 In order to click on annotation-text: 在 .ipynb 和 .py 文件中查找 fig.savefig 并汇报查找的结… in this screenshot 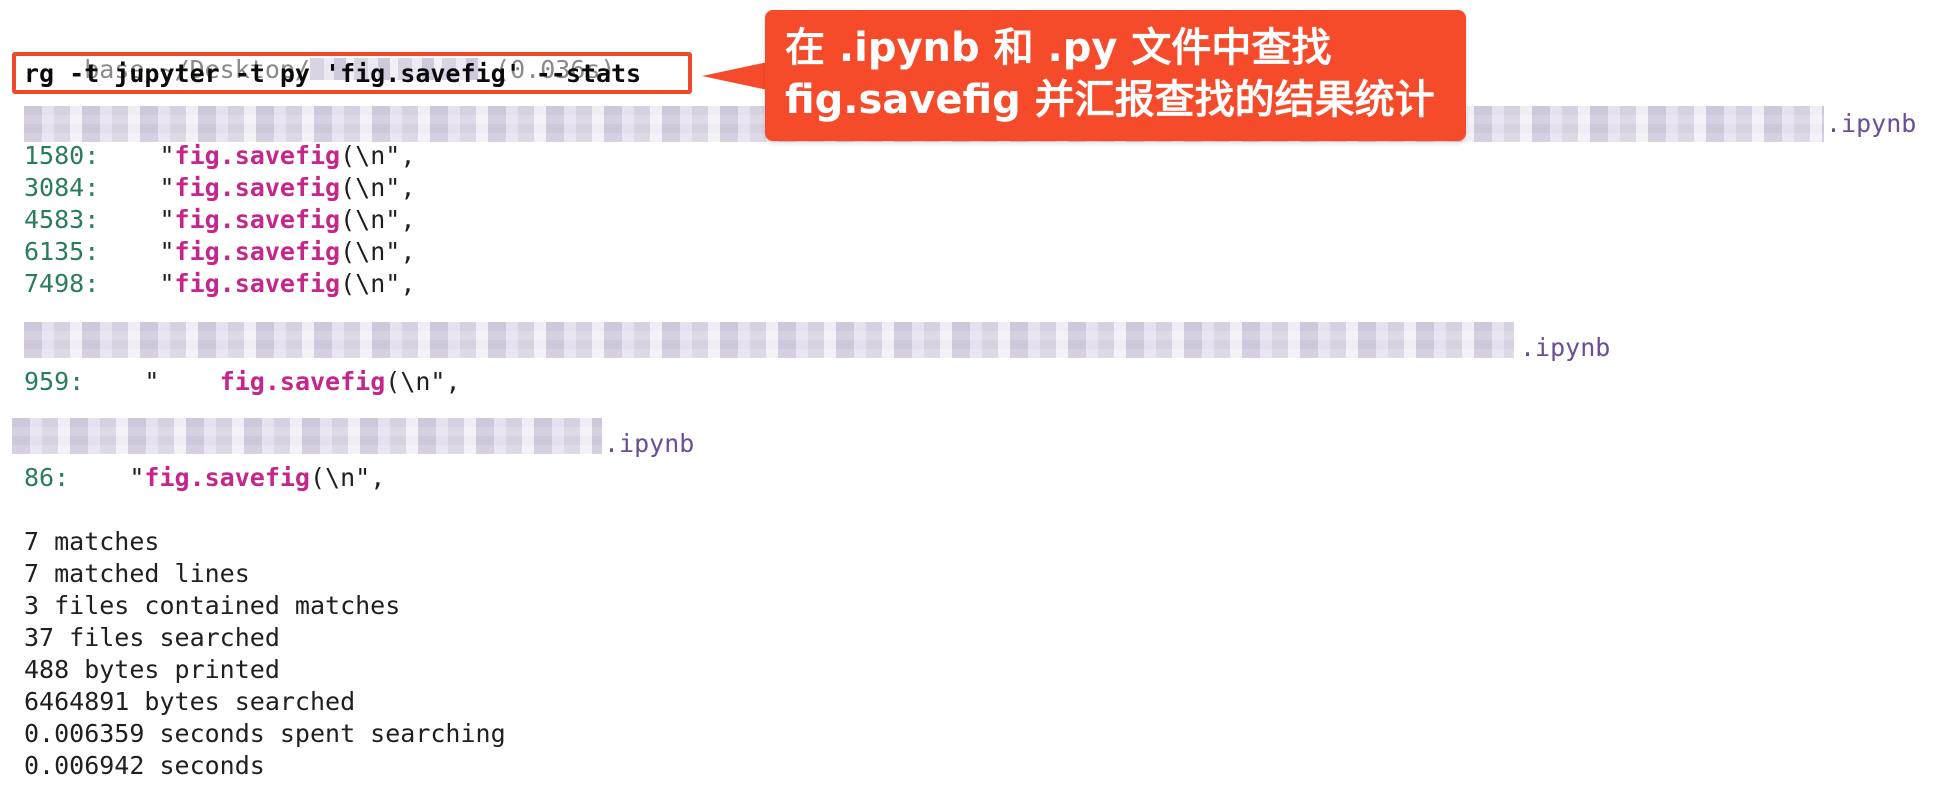, I will do `click(1110, 74)`.